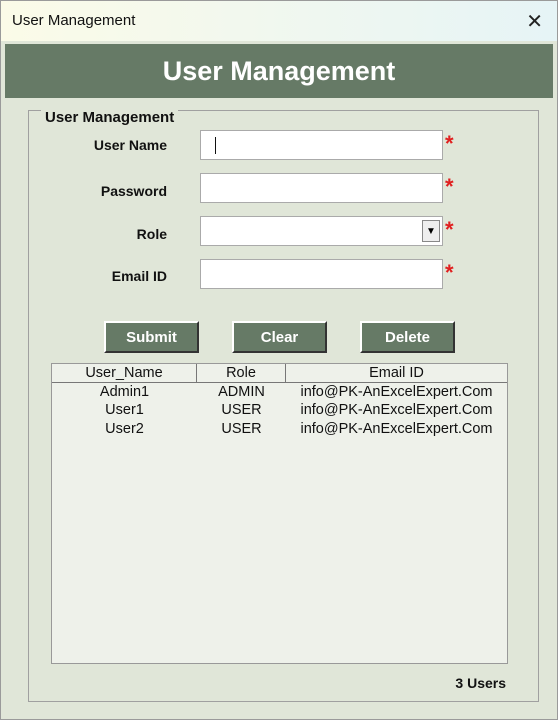 Image resolution: width=558 pixels, height=720 pixels. Describe the element at coordinates (279, 429) in the screenshot. I see `table-row: User2 USER info@PK-AnExcelExpert.Com` at that location.